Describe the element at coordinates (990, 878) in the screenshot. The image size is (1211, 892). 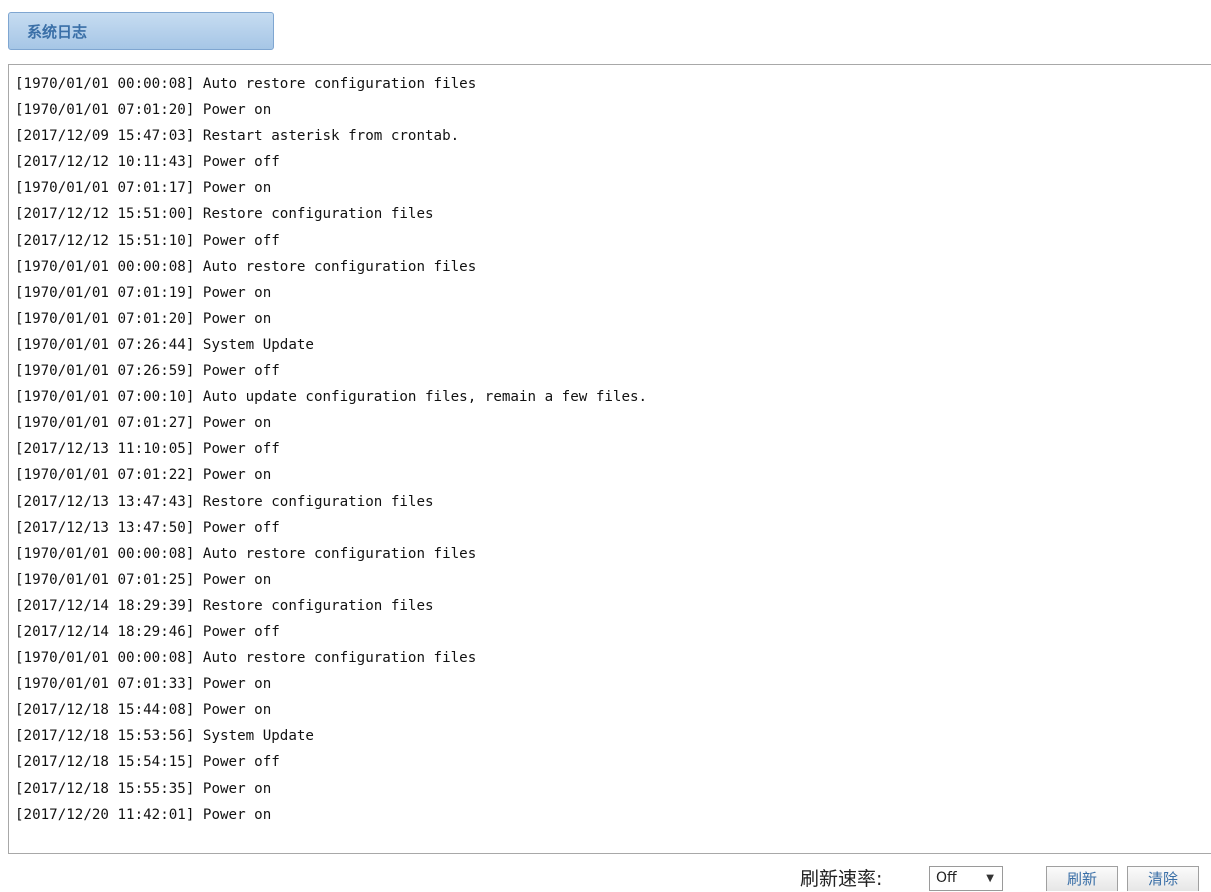
I see `chevron-down-icon: ▼` at that location.